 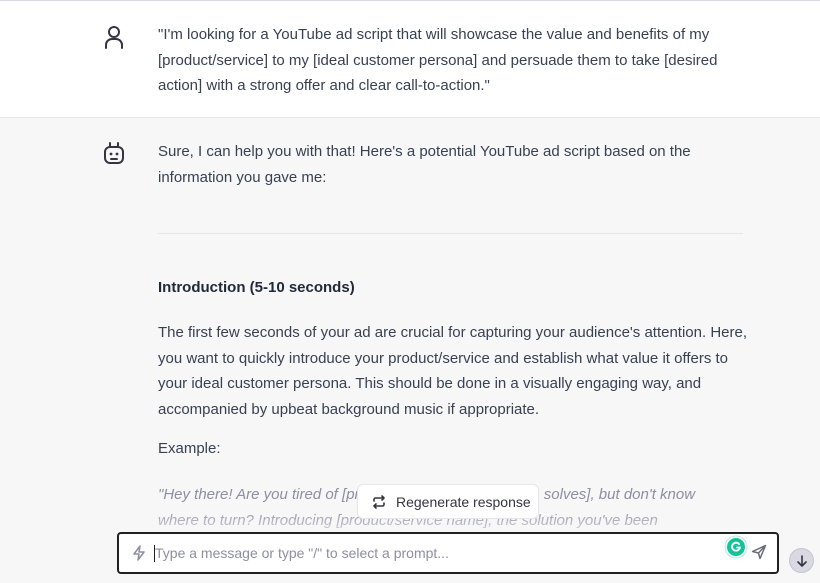 What do you see at coordinates (114, 37) in the screenshot?
I see `user-icon` at bounding box center [114, 37].